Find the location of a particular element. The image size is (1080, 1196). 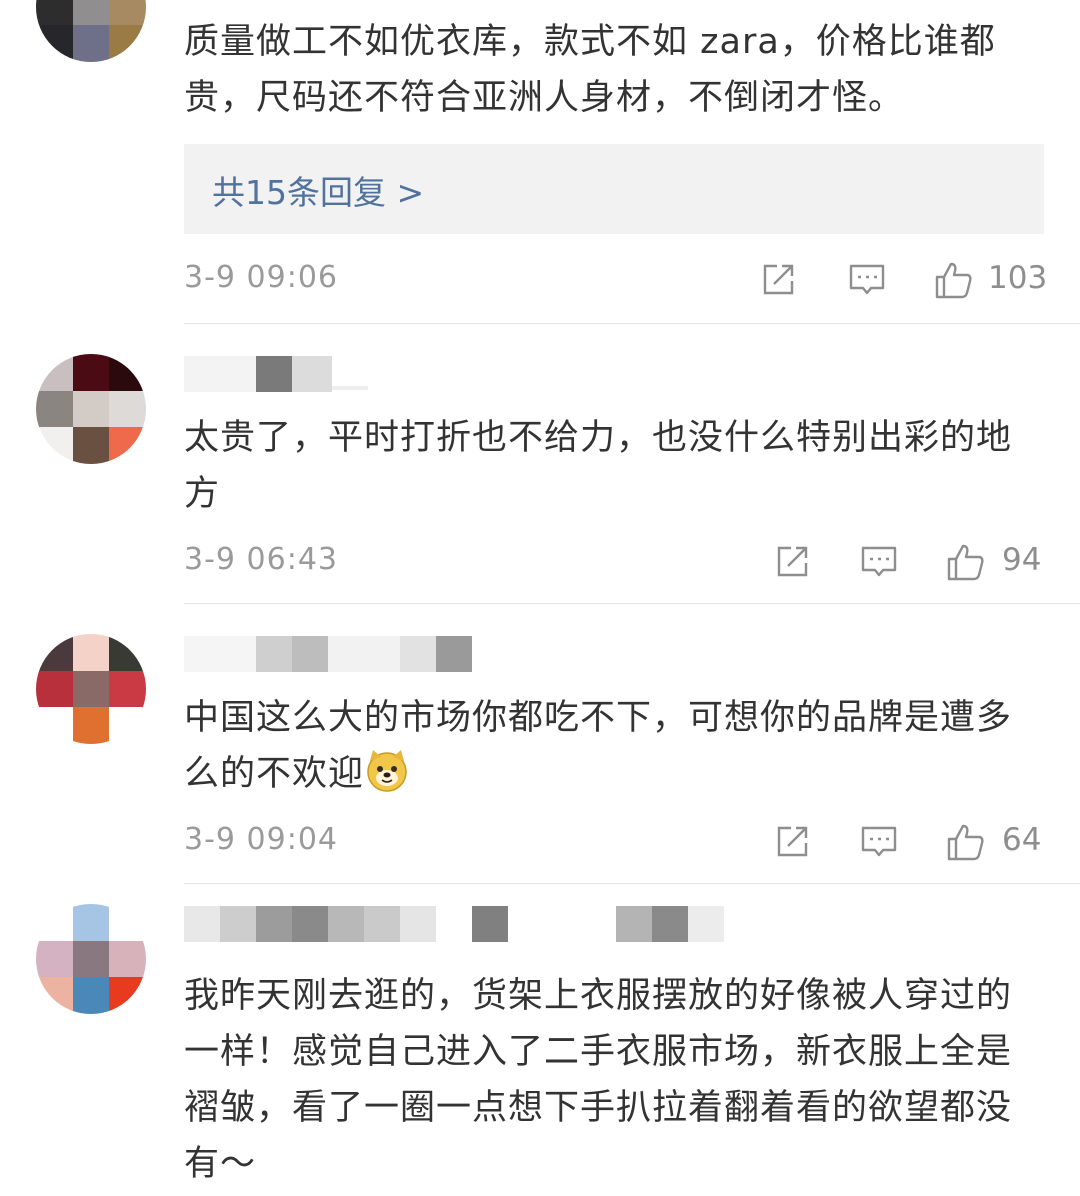

like-count: 94 is located at coordinates (1022, 560).